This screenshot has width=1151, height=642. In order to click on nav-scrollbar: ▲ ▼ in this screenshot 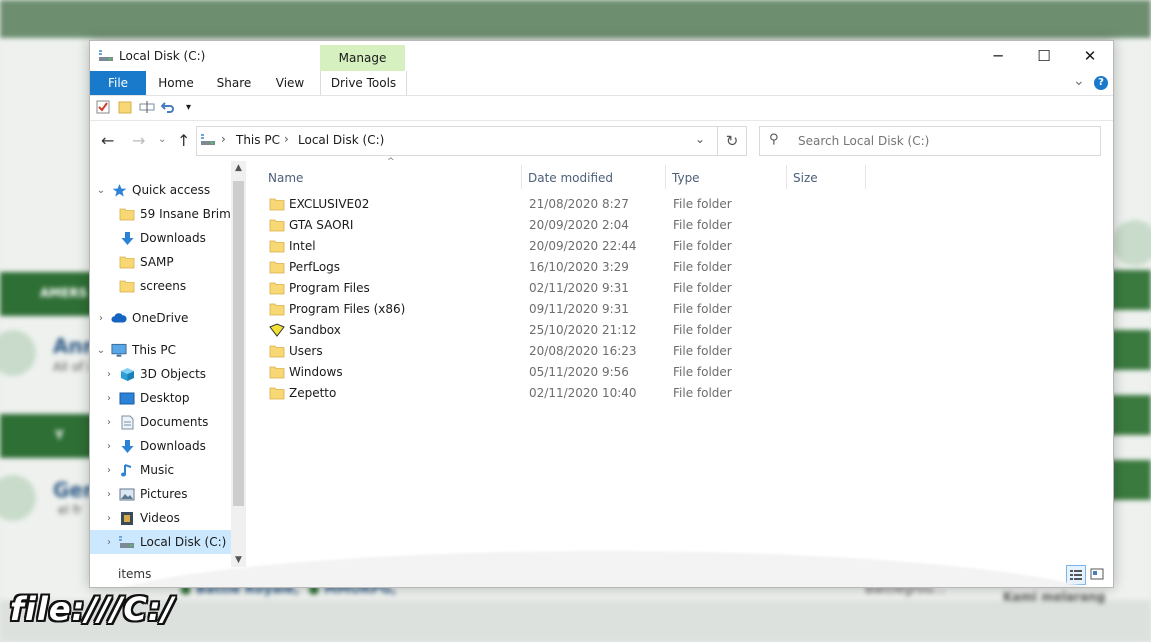, I will do `click(238, 364)`.